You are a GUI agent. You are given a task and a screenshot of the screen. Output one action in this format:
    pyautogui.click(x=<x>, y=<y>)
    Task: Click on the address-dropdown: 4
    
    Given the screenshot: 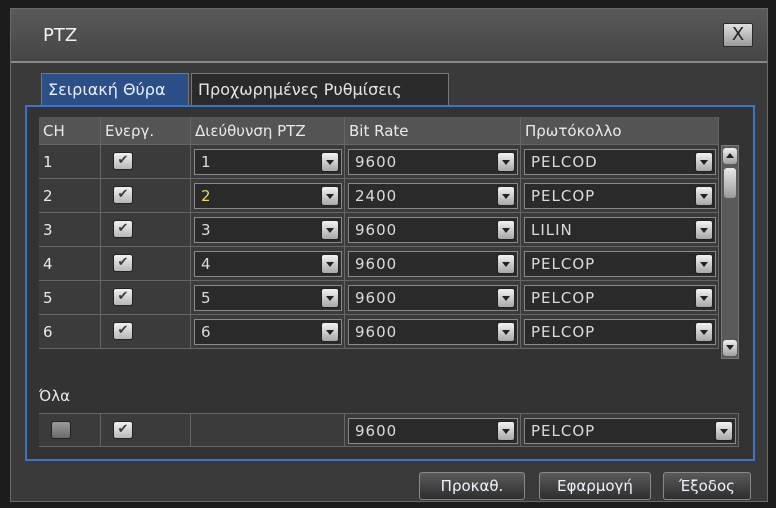 What is the action you would take?
    pyautogui.click(x=268, y=264)
    